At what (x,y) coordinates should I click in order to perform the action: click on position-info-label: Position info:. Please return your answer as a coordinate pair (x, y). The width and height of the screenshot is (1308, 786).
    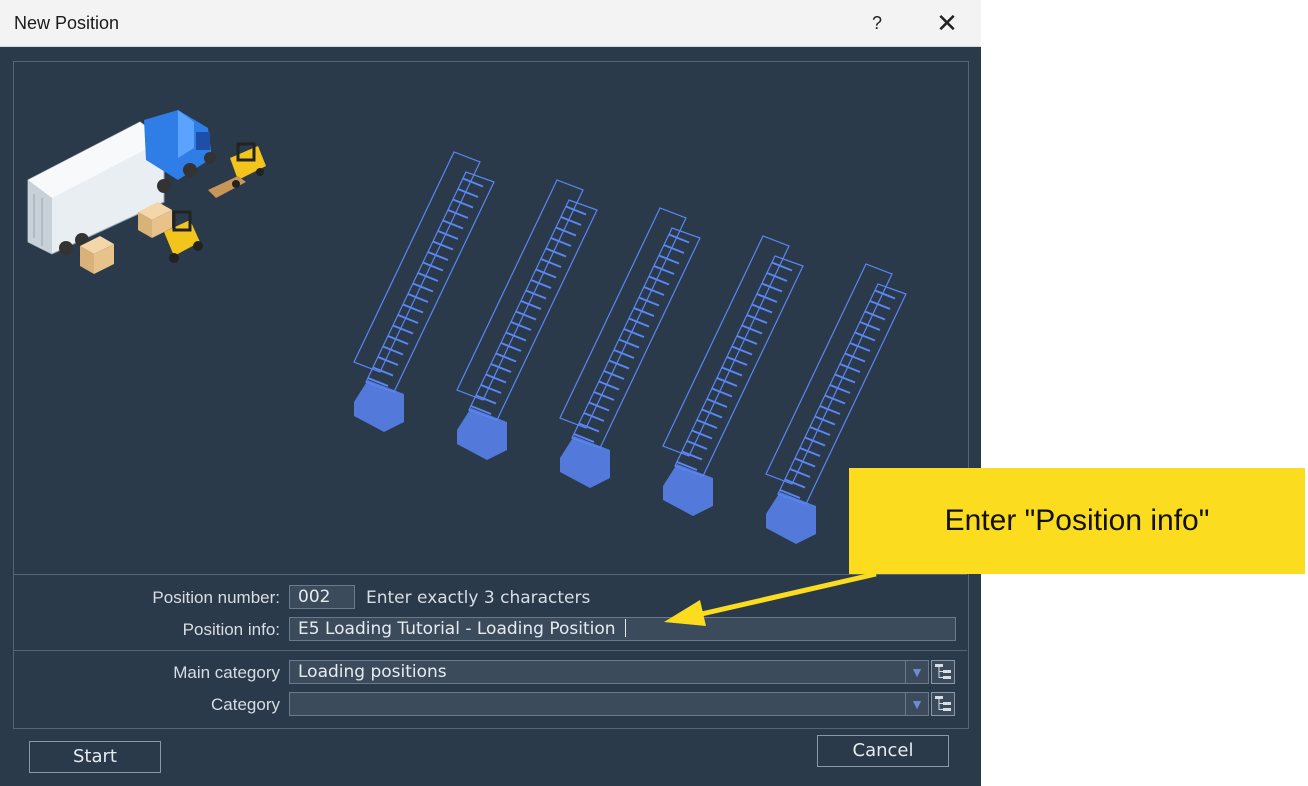
    Looking at the image, I should click on (231, 629).